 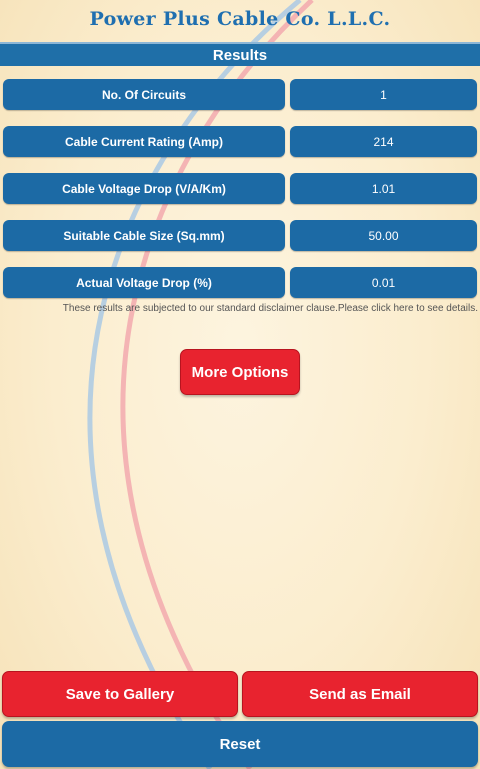 What do you see at coordinates (383, 235) in the screenshot?
I see `result-value: 50.00` at bounding box center [383, 235].